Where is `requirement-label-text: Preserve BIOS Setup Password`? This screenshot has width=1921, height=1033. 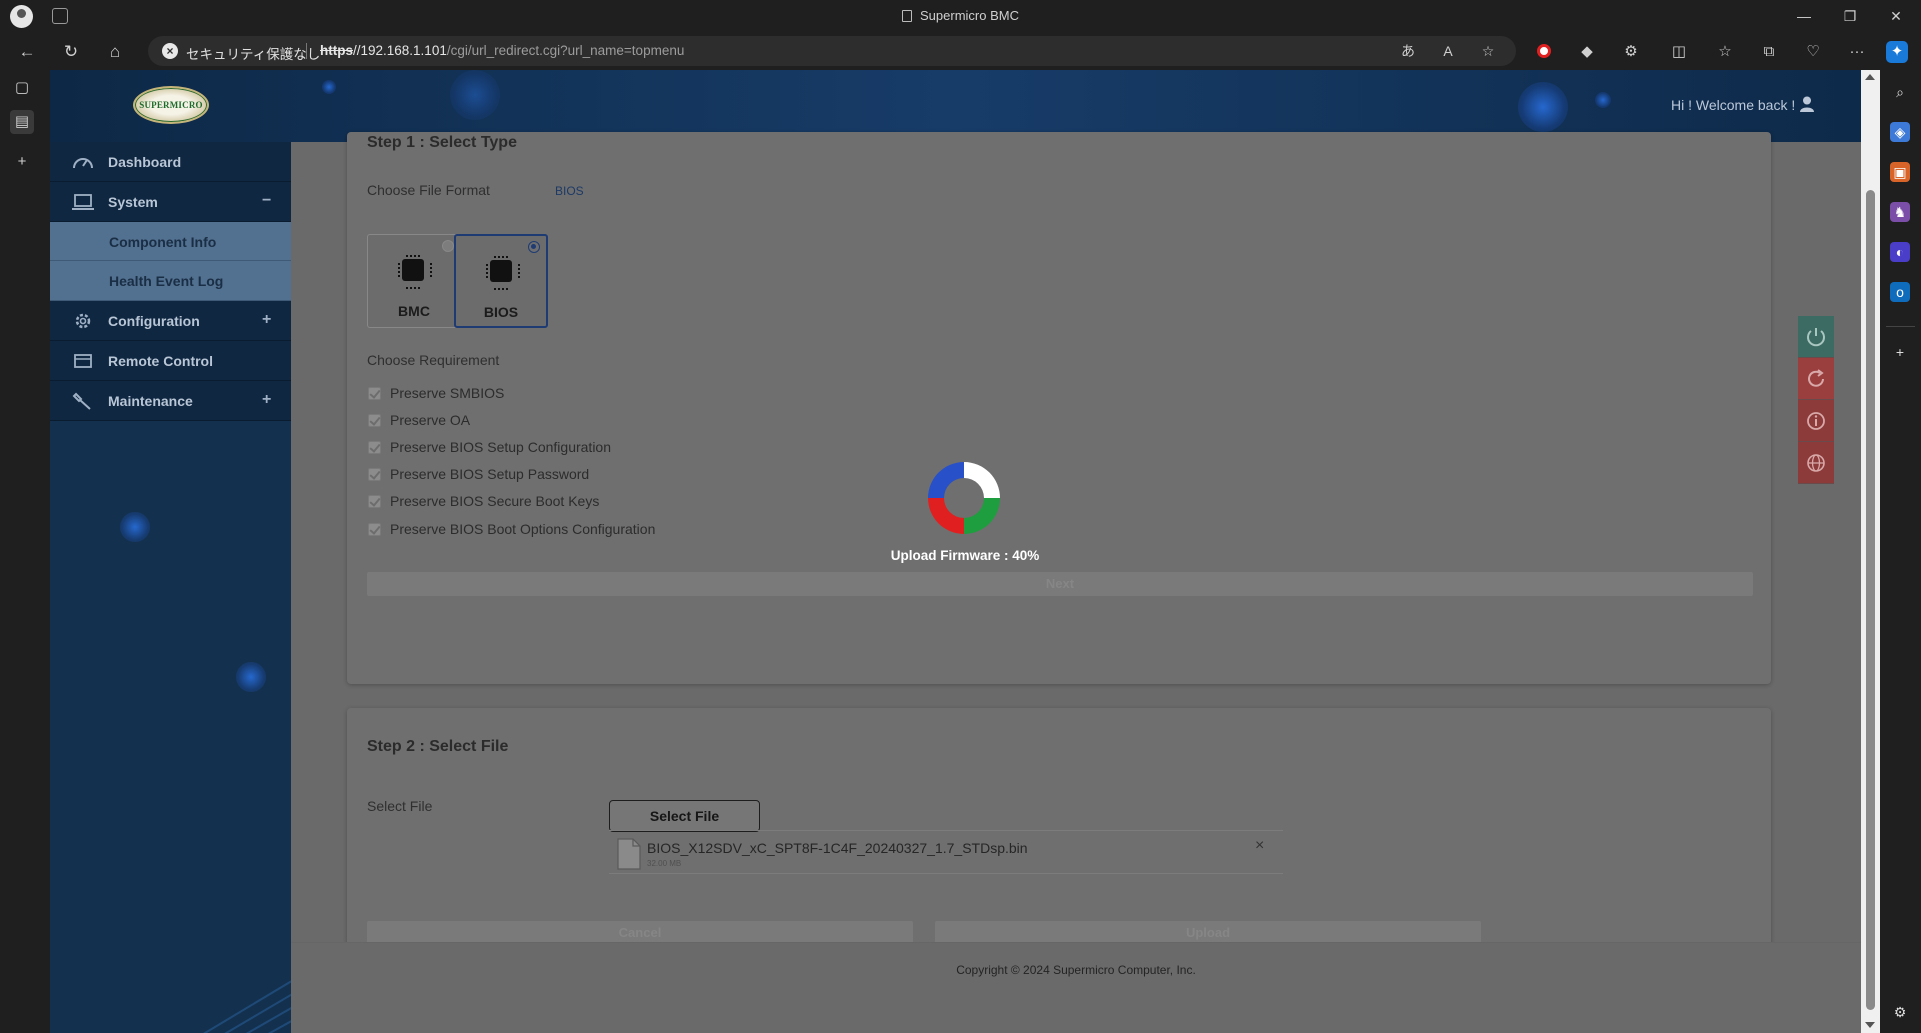
requirement-label-text: Preserve BIOS Setup Password is located at coordinates (490, 474).